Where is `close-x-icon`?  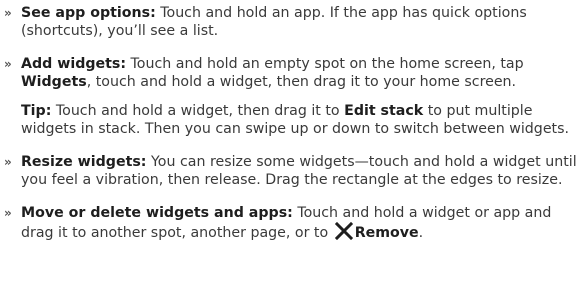 close-x-icon is located at coordinates (343, 231).